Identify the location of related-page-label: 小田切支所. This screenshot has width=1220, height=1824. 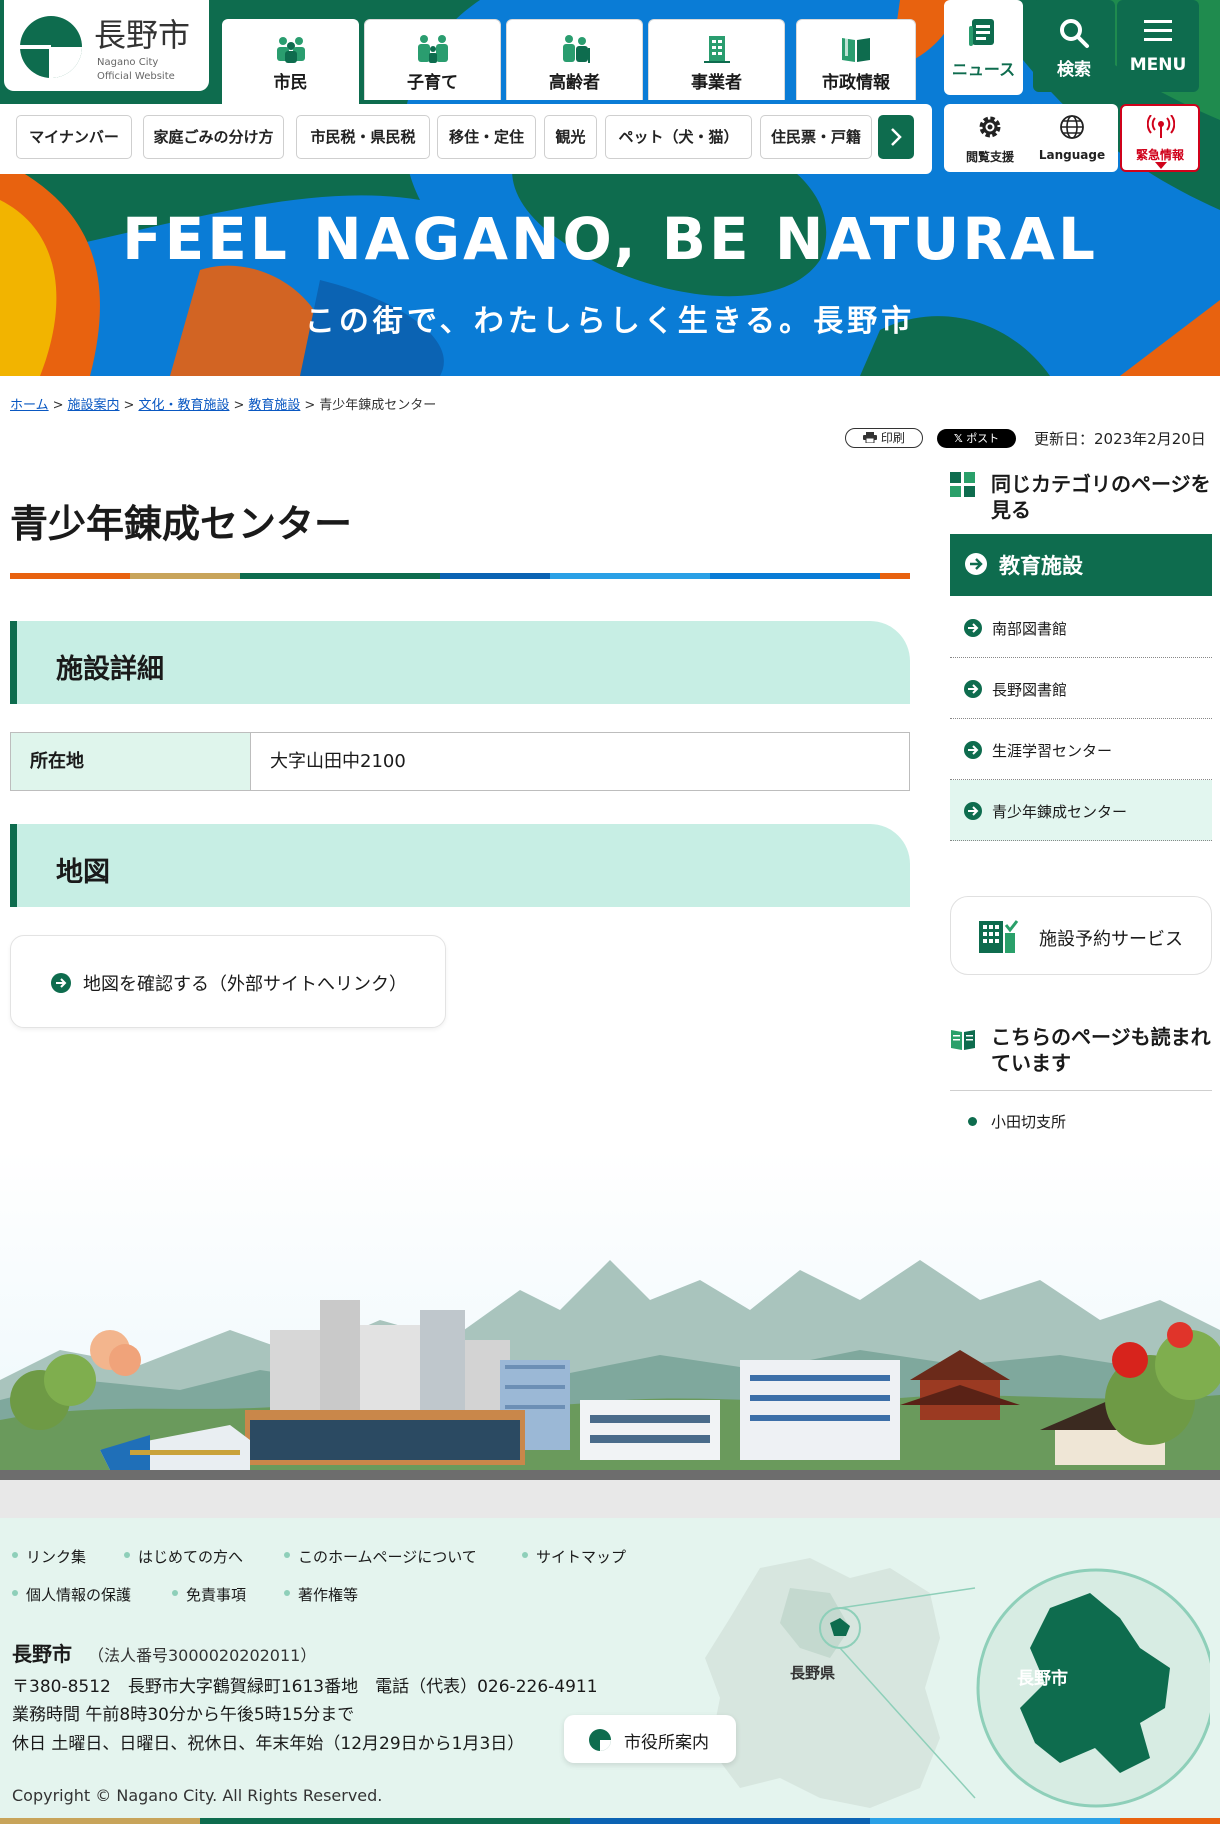
(1029, 1122).